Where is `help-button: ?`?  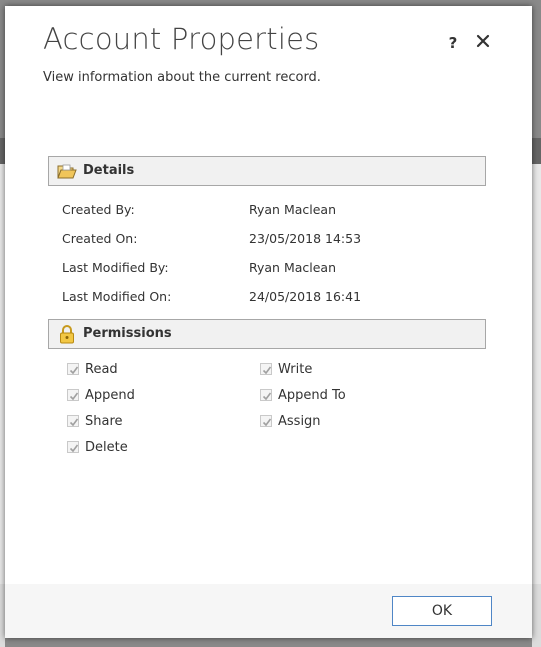 help-button: ? is located at coordinates (453, 43).